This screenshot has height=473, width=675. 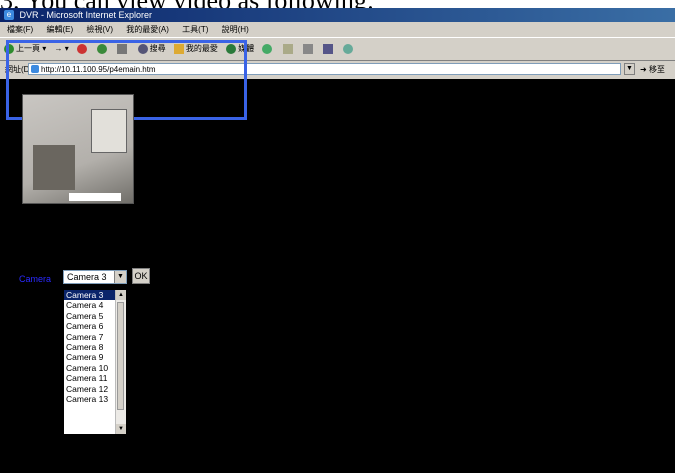 What do you see at coordinates (195, 29) in the screenshot?
I see `menu-tools: 工具(T)` at bounding box center [195, 29].